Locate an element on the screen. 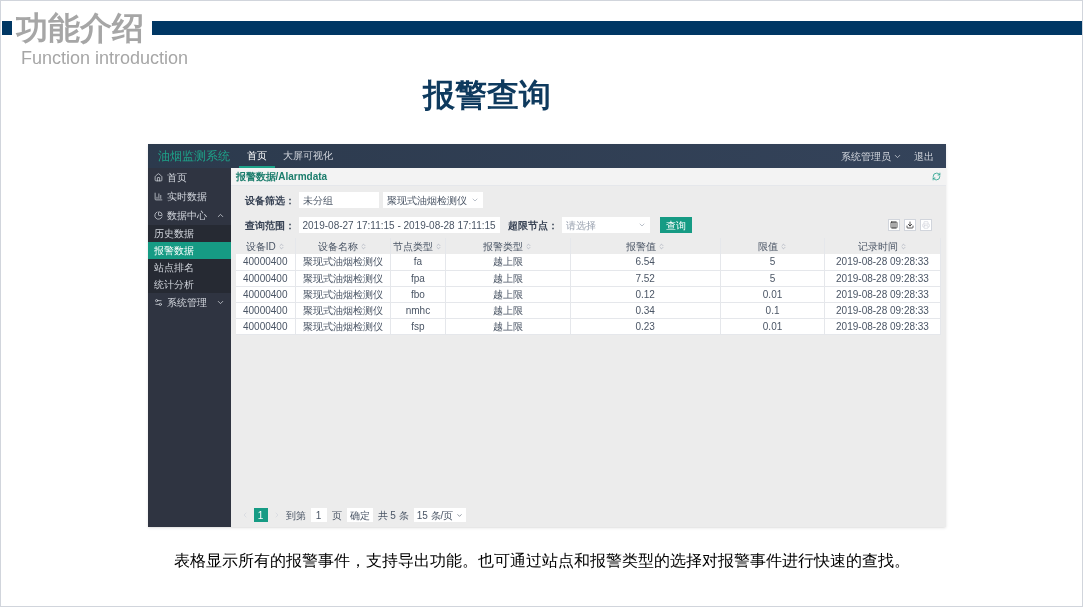 Image resolution: width=1083 pixels, height=607 pixels. slide-caption: 表格显示所有的报警事件，支持导出功能。也可通过站点和报警类型的选择对报警事件进行快速的查找。 is located at coordinates (541, 561).